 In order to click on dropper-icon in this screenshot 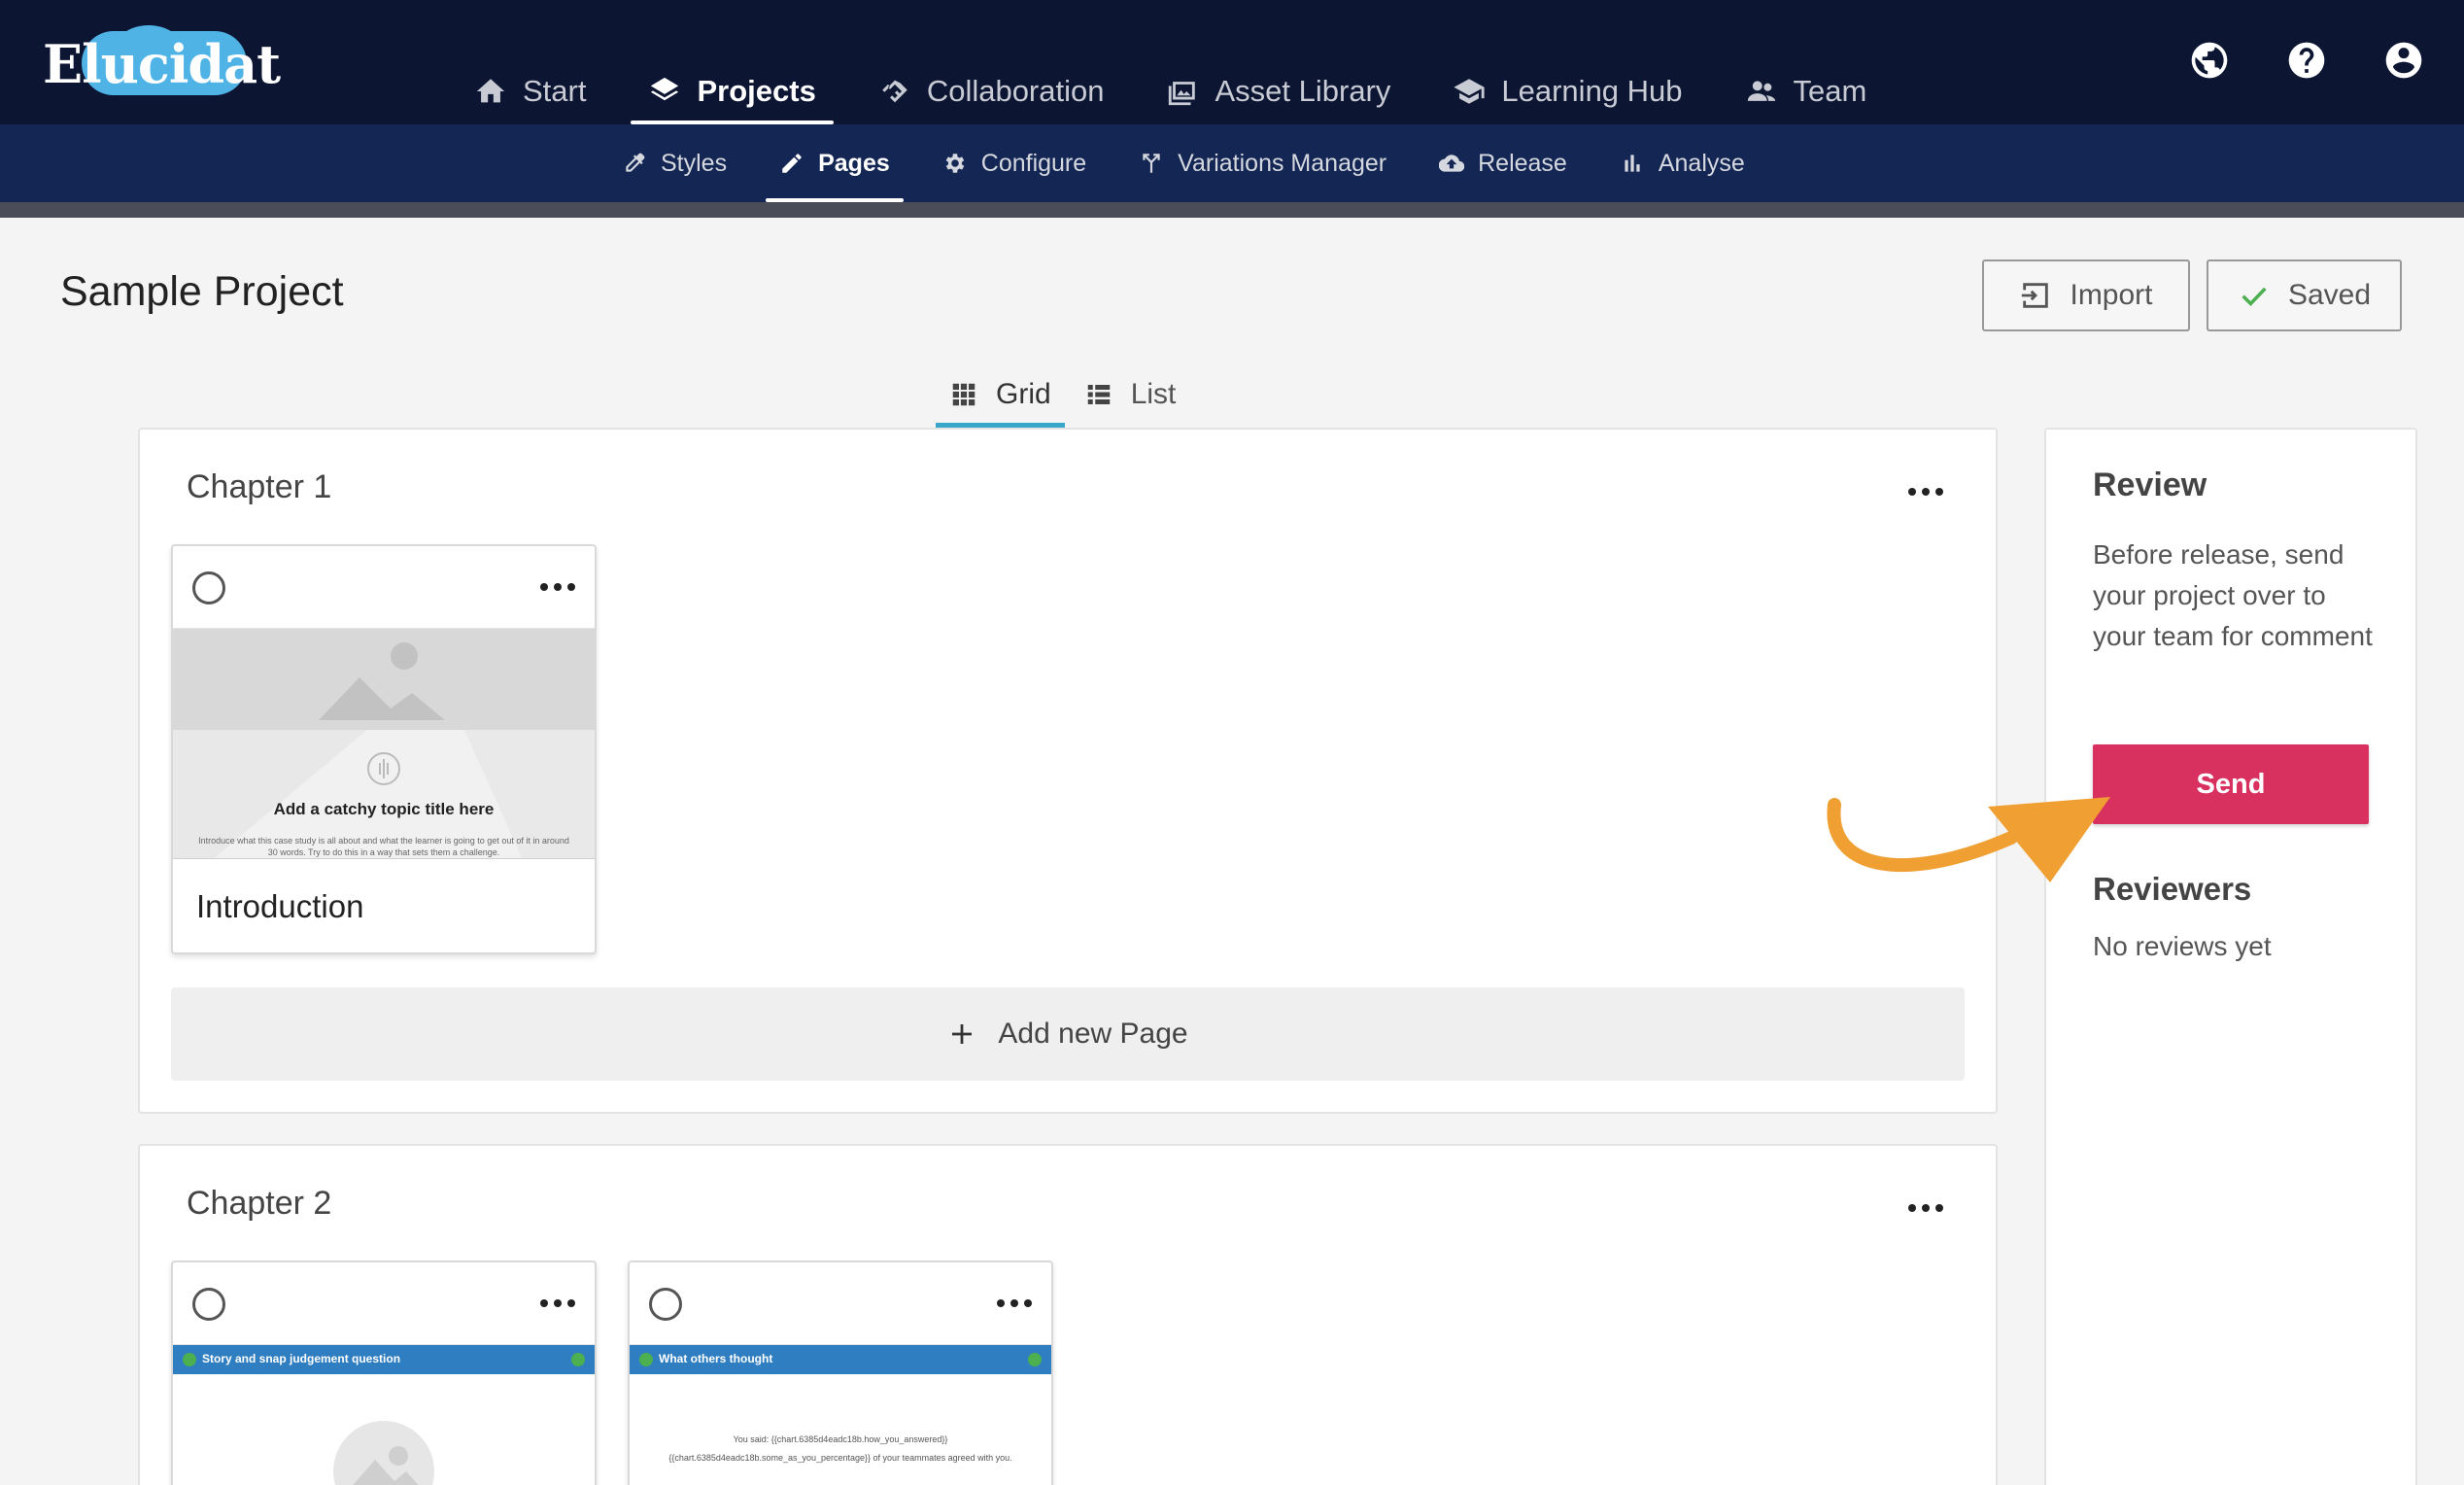, I will do `click(635, 162)`.